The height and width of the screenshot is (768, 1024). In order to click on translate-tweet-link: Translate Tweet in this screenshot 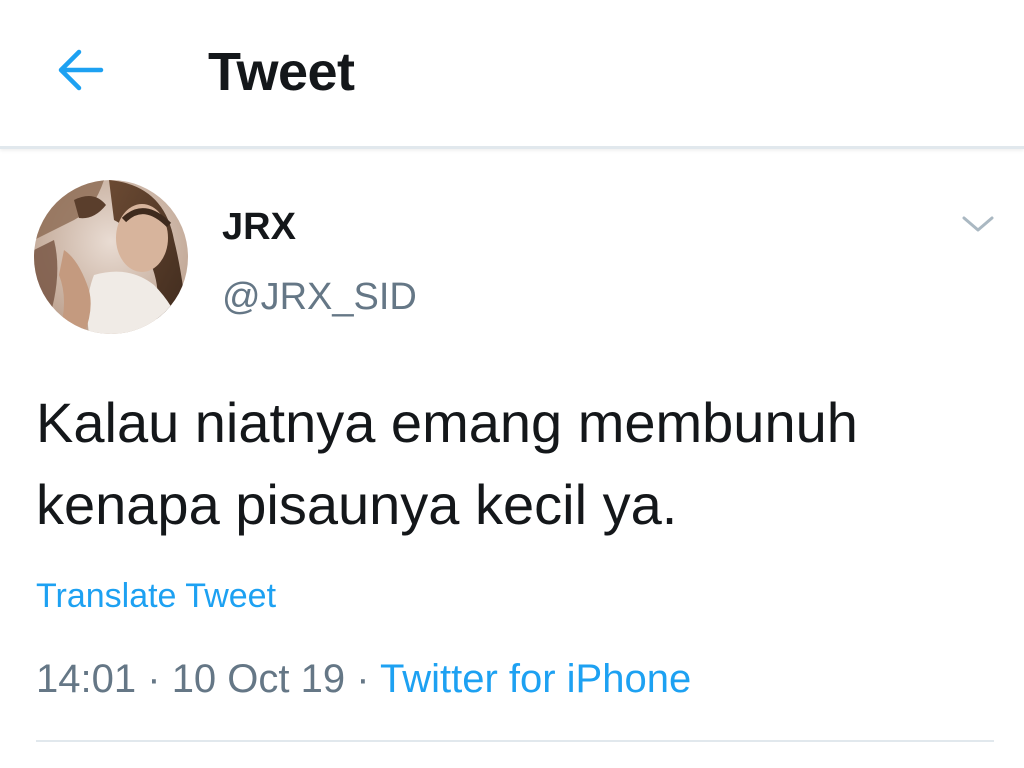, I will do `click(156, 596)`.